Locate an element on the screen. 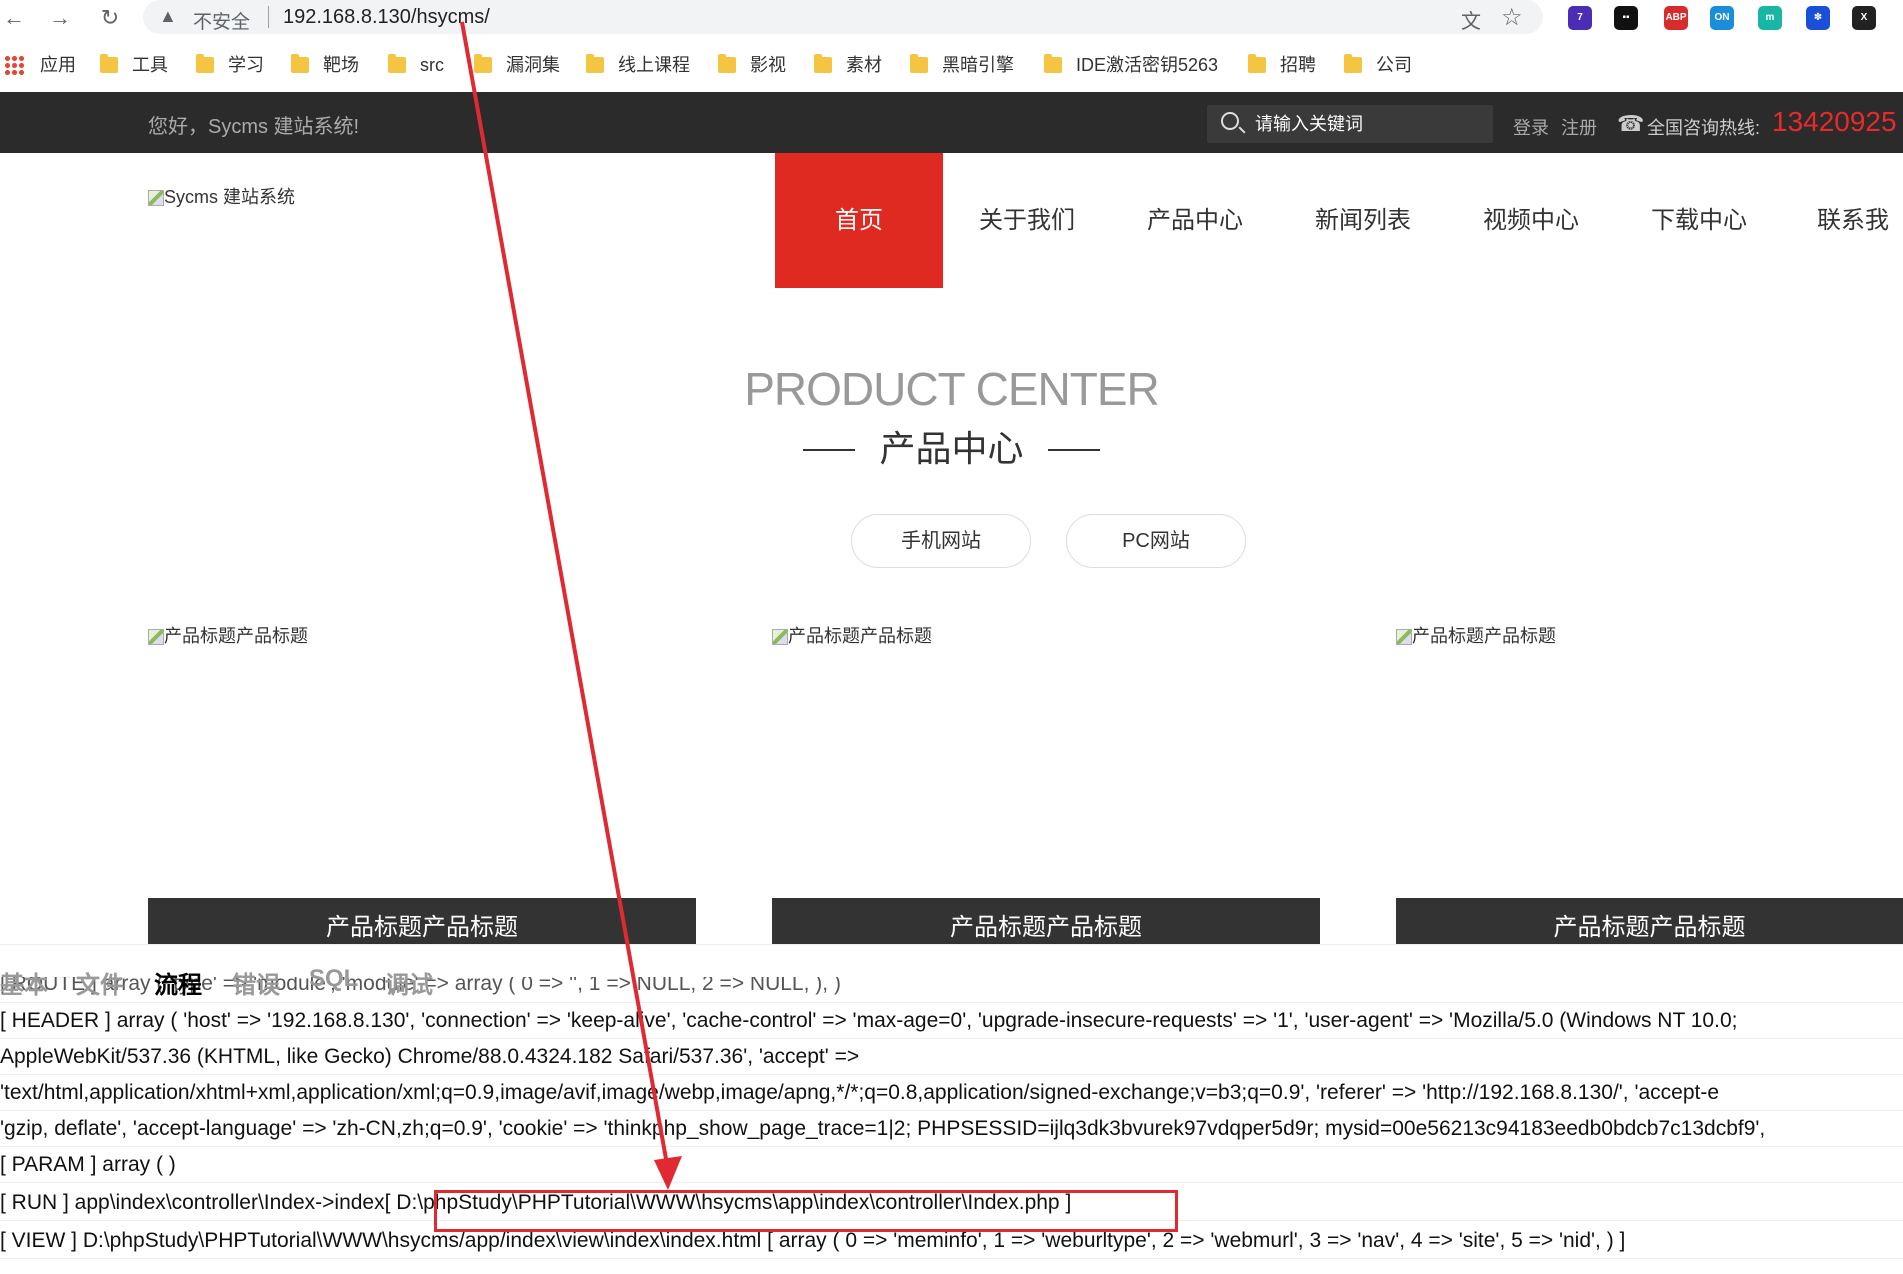  omnibox-separator is located at coordinates (268, 17).